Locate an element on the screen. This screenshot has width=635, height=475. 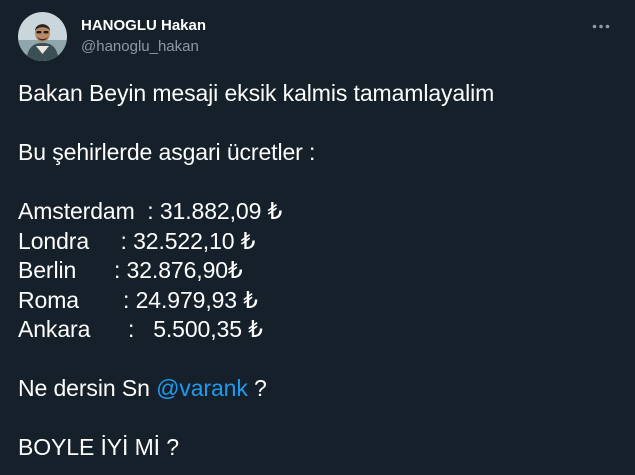
wage-amount: 5.500,35 ₺ is located at coordinates (208, 329).